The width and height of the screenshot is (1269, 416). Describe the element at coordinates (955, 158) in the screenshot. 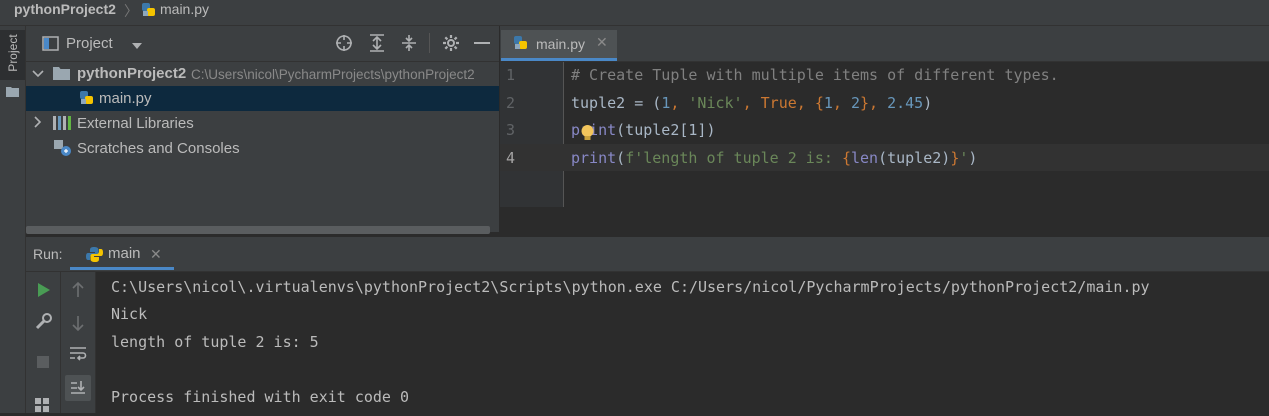

I see `code-token: }` at that location.